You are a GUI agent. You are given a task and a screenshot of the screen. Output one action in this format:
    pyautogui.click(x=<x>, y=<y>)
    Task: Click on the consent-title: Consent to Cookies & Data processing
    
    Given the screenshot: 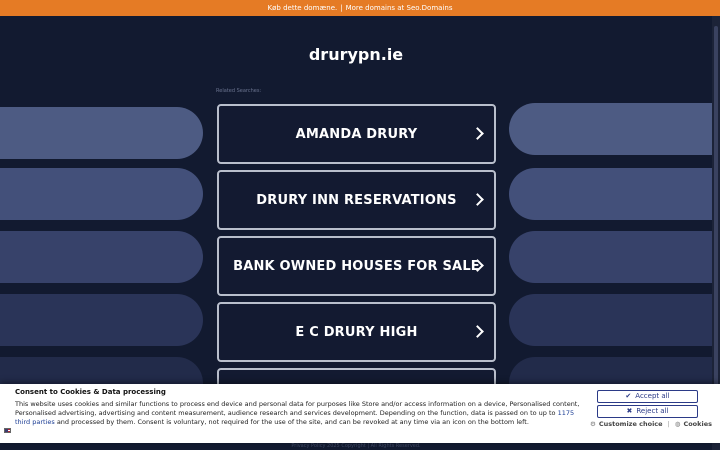 What is the action you would take?
    pyautogui.click(x=90, y=392)
    